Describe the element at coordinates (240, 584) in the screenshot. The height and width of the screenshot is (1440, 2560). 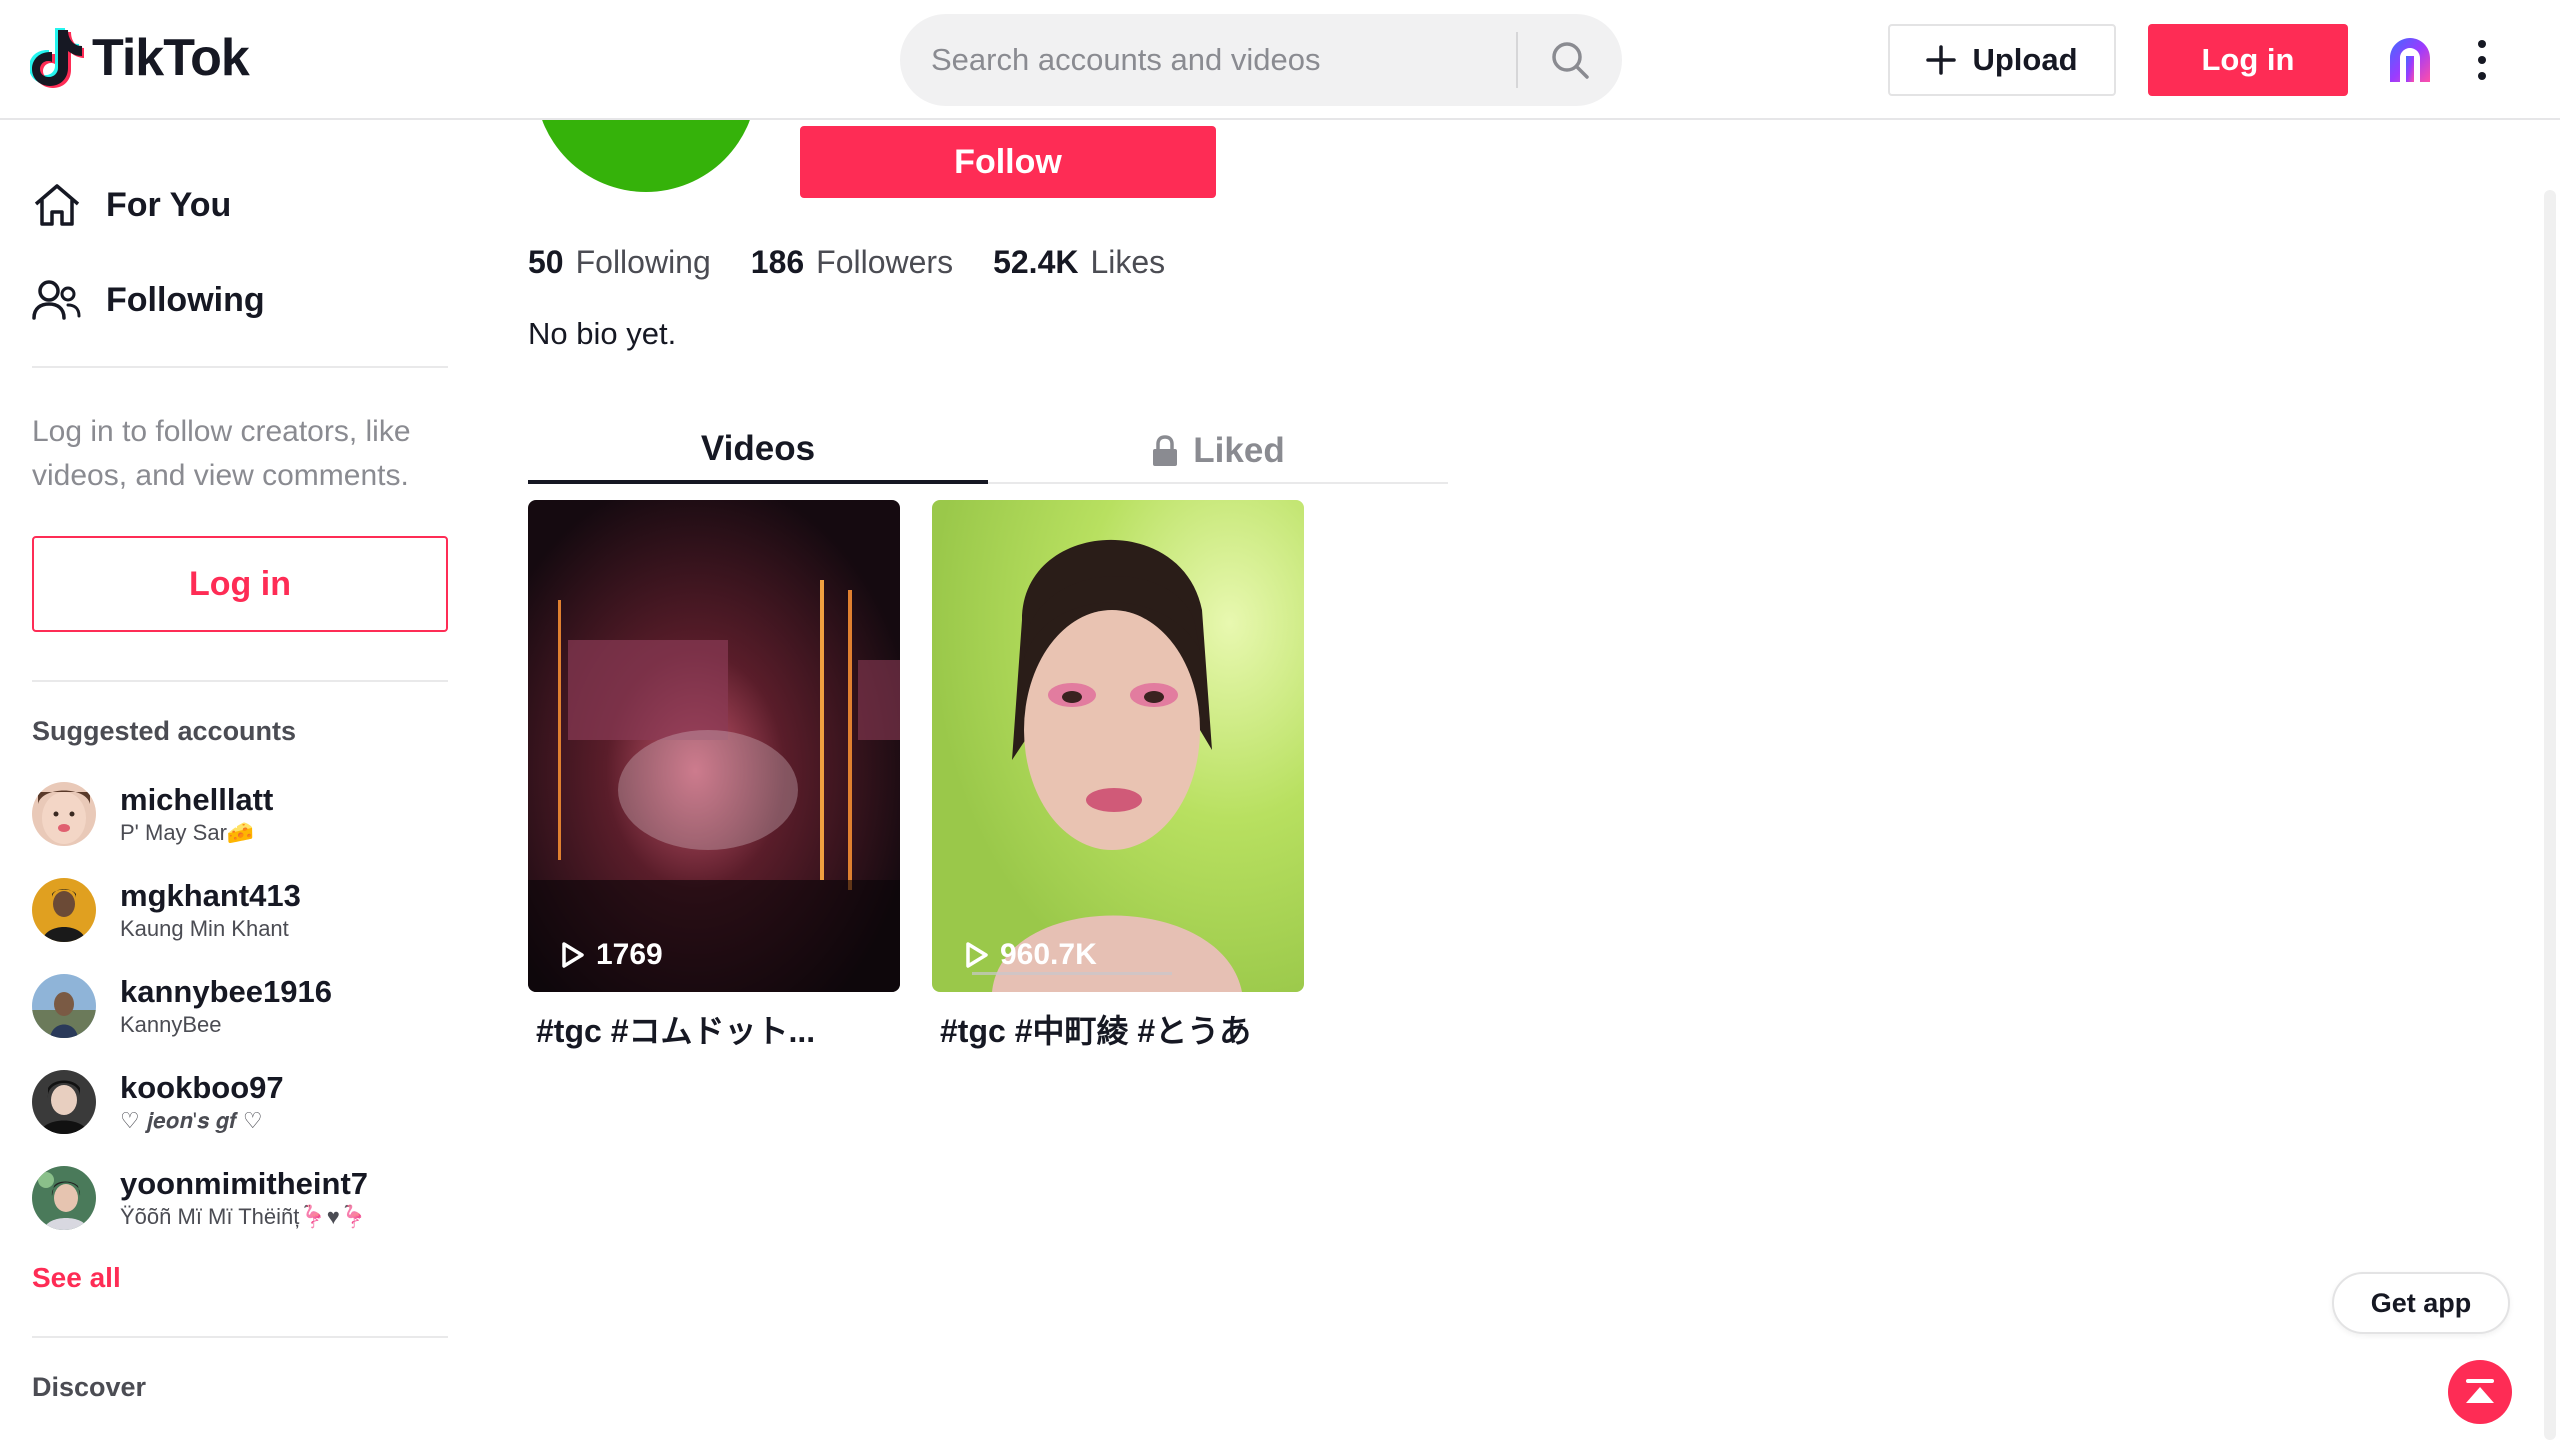
I see `sidebar-login-button: Log in` at that location.